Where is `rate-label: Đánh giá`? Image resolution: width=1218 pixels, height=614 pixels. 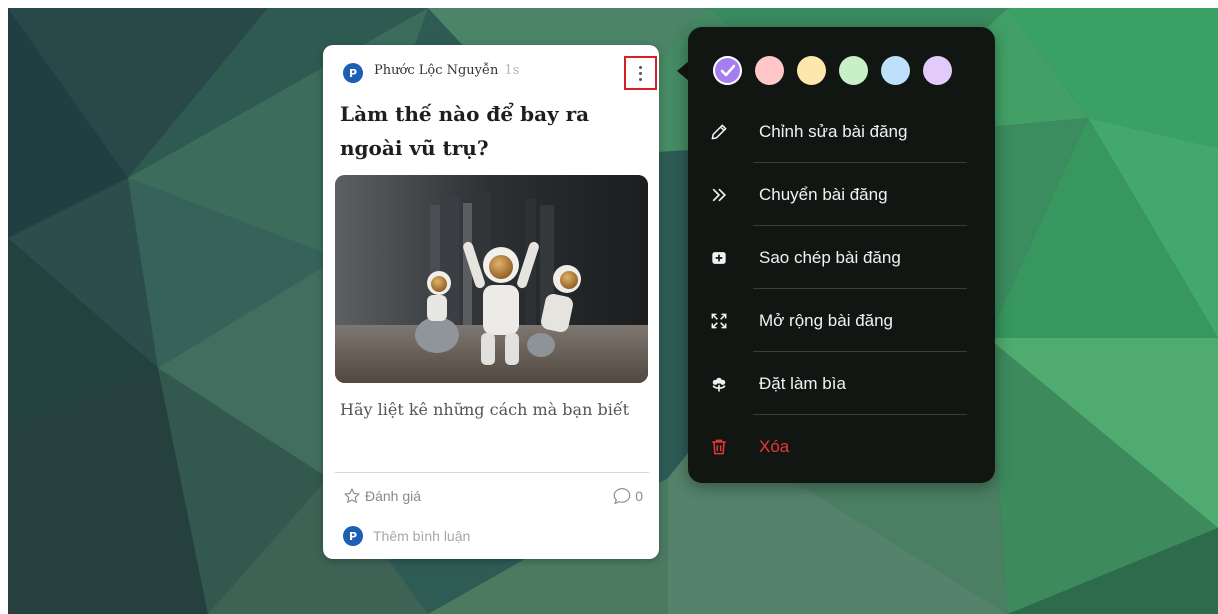 rate-label: Đánh giá is located at coordinates (393, 496).